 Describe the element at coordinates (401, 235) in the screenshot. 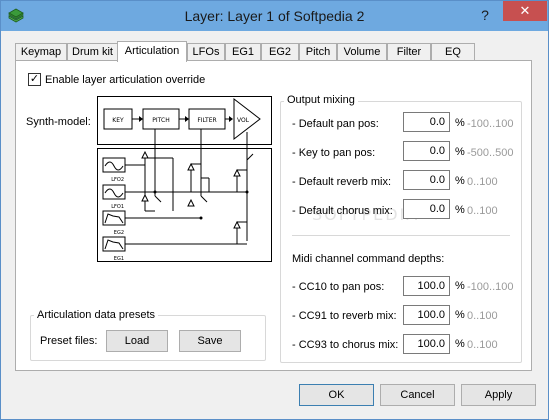

I see `group-separator` at that location.